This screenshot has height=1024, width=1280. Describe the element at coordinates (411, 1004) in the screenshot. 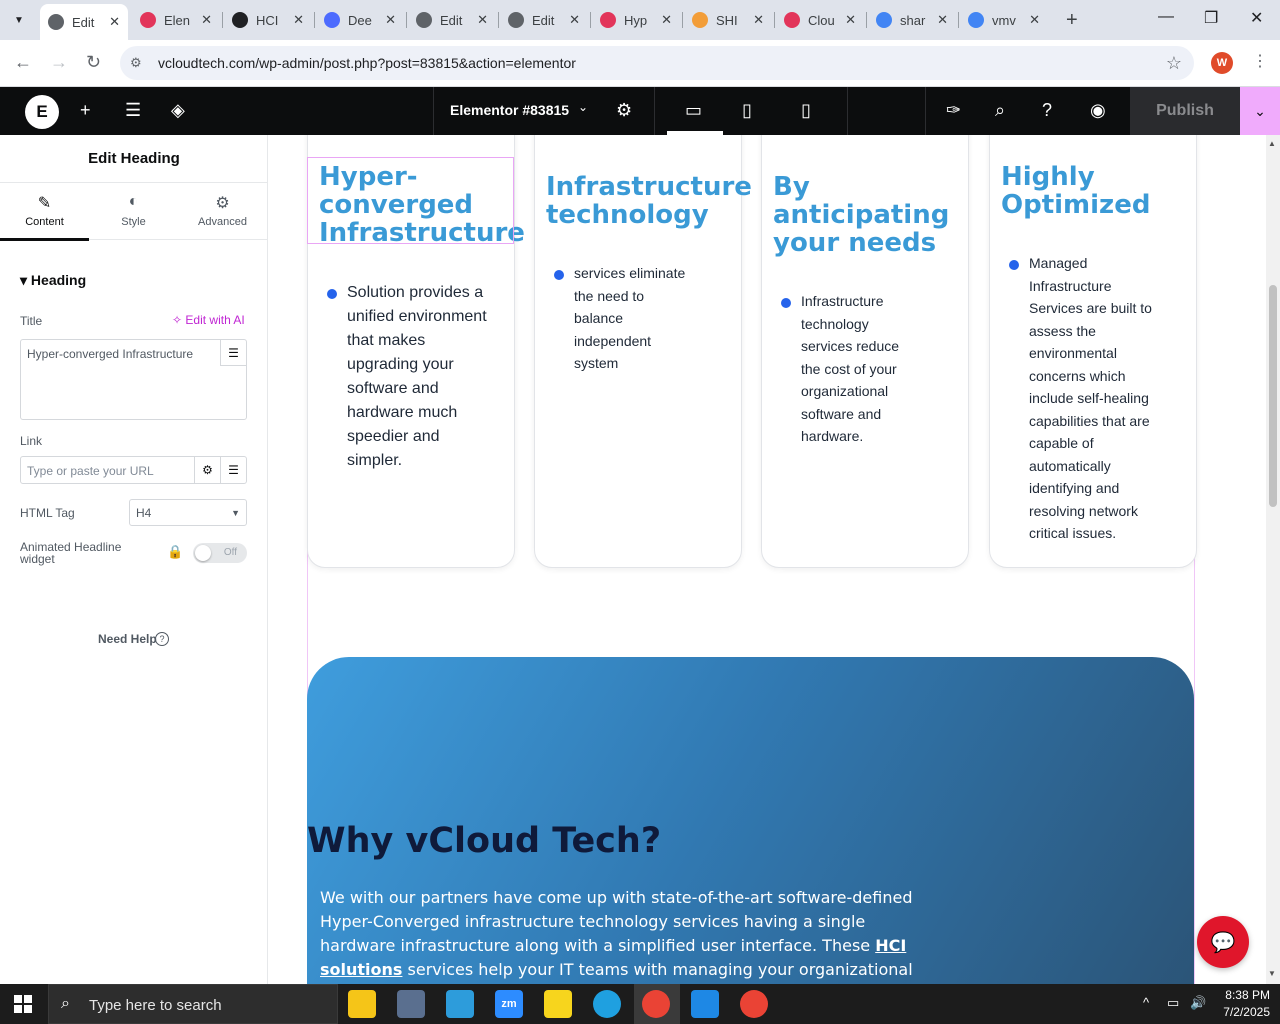

I see `taskbar-app-app-bird` at that location.